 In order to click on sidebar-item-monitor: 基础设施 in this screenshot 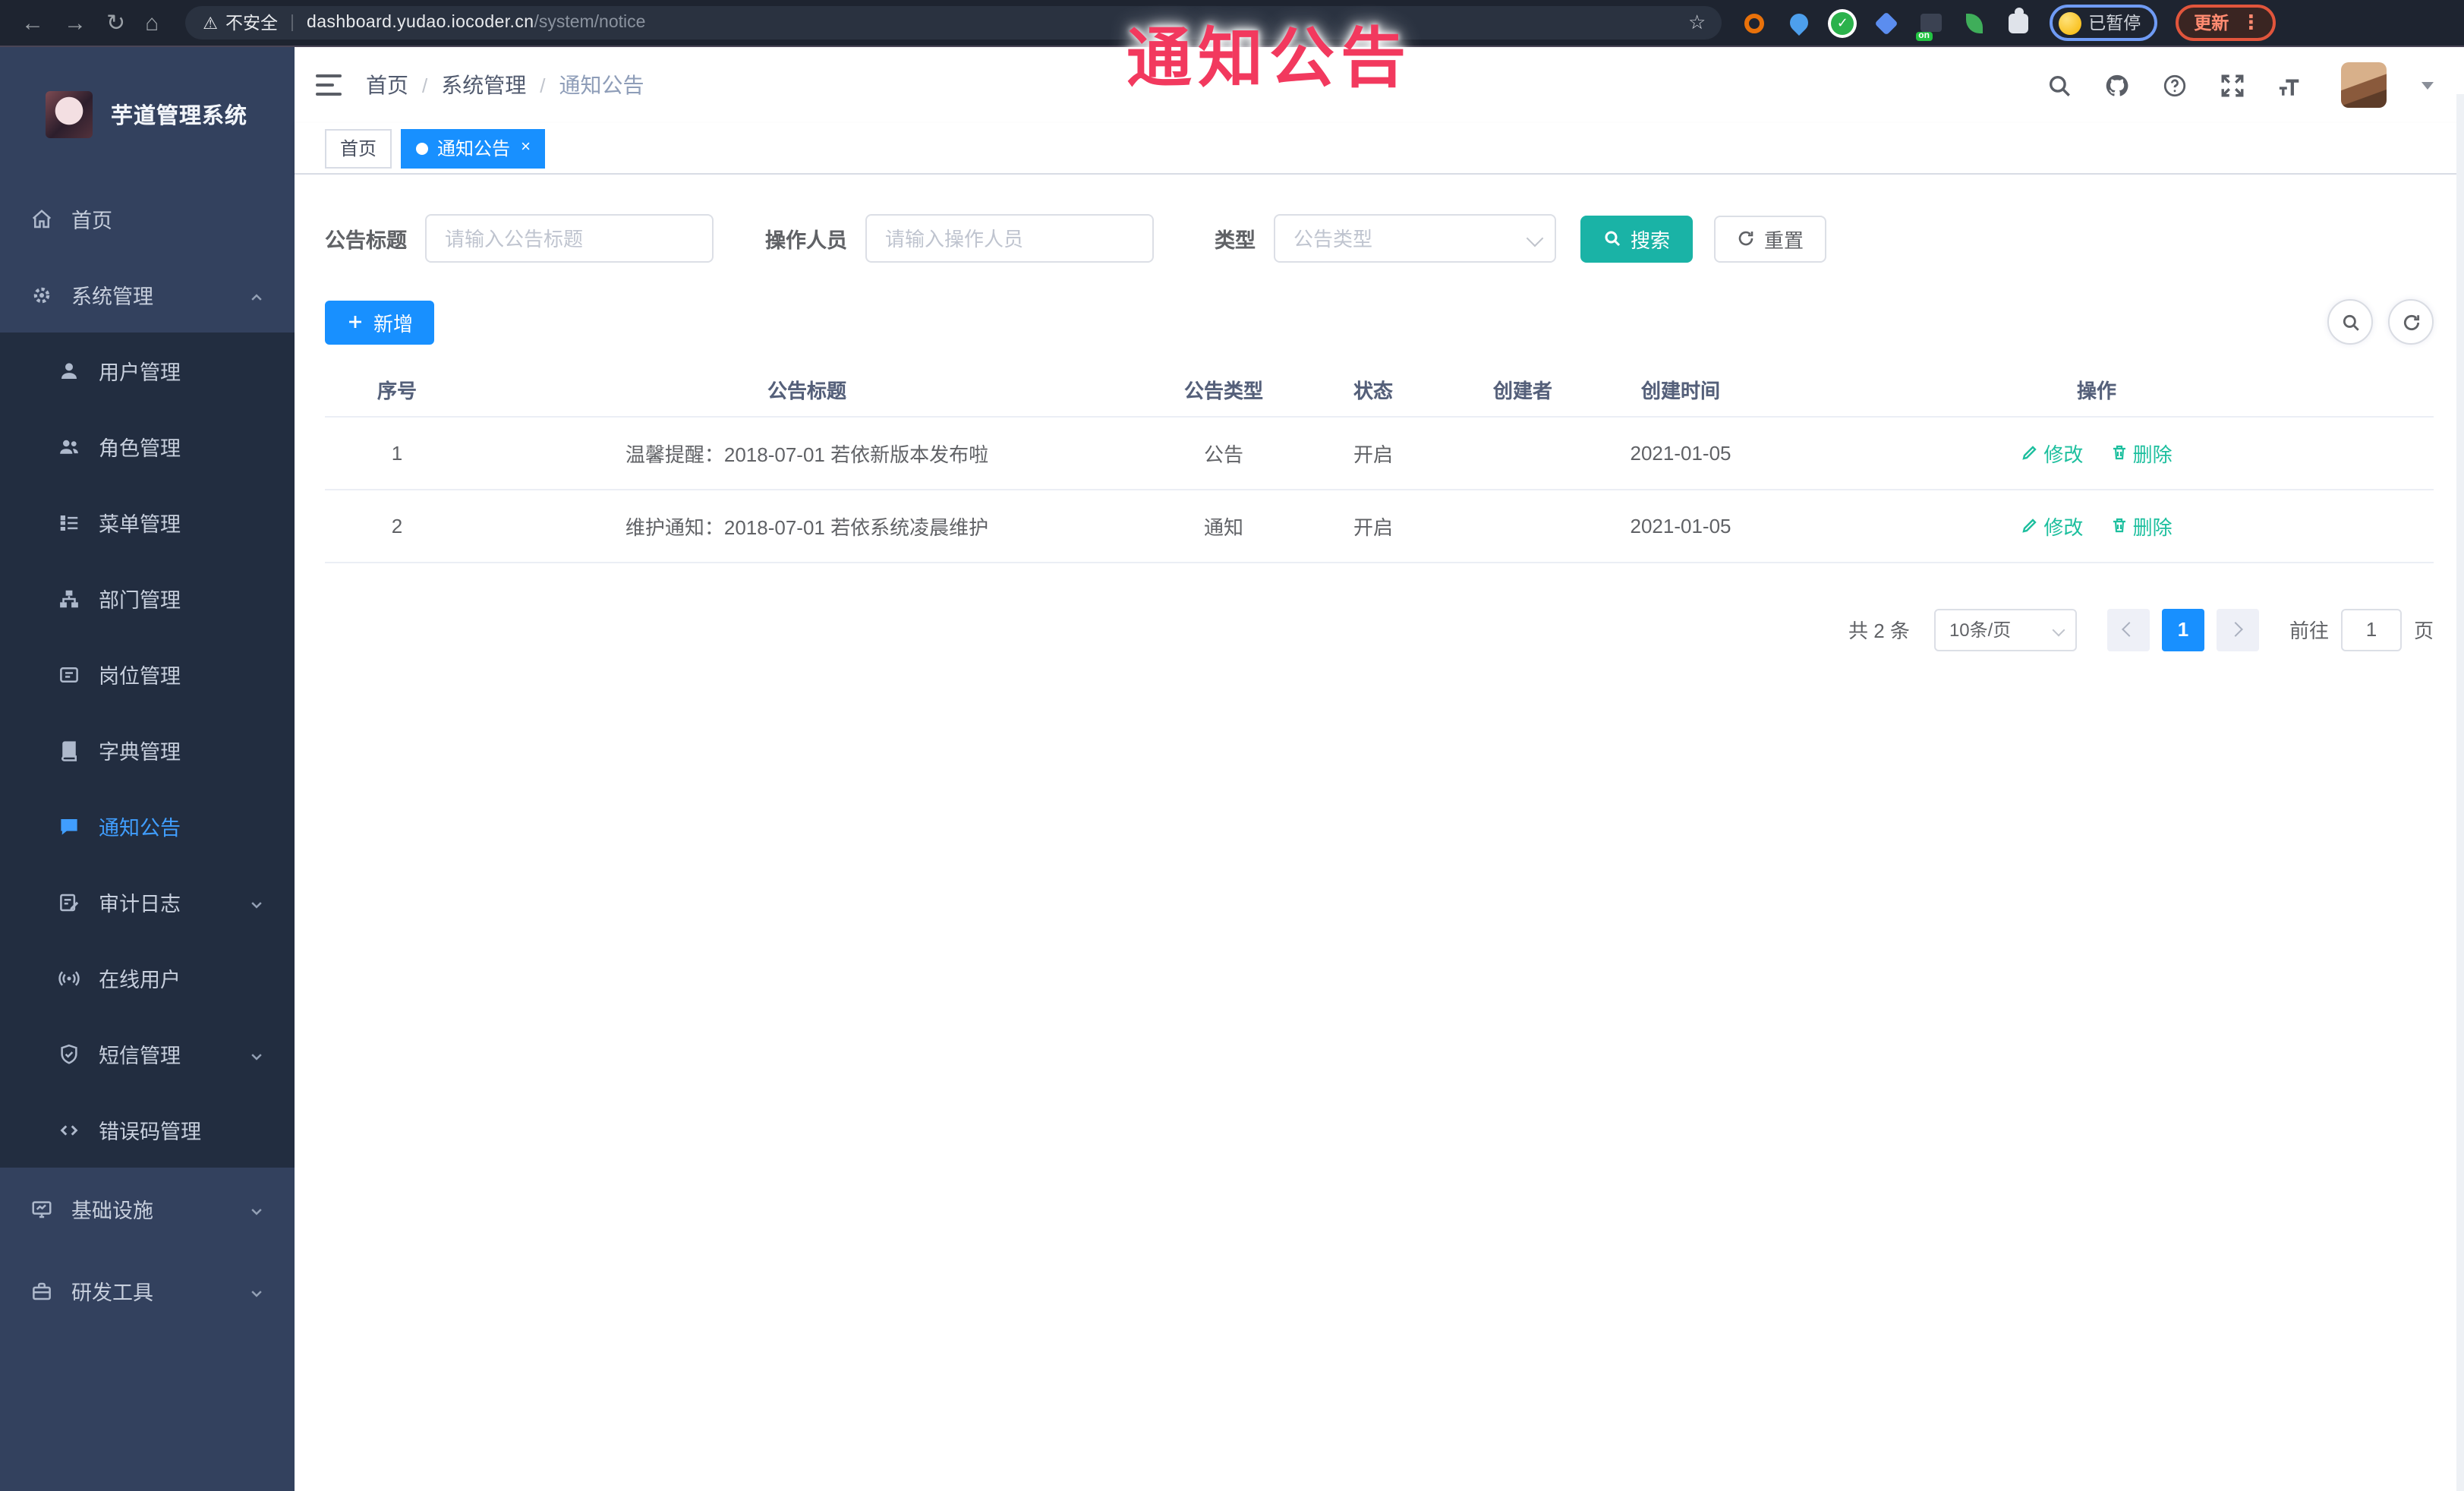, I will do `click(147, 1209)`.